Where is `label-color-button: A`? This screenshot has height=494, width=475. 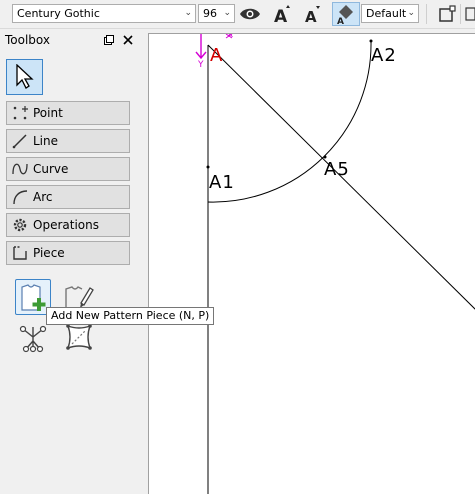 label-color-button: A is located at coordinates (346, 14).